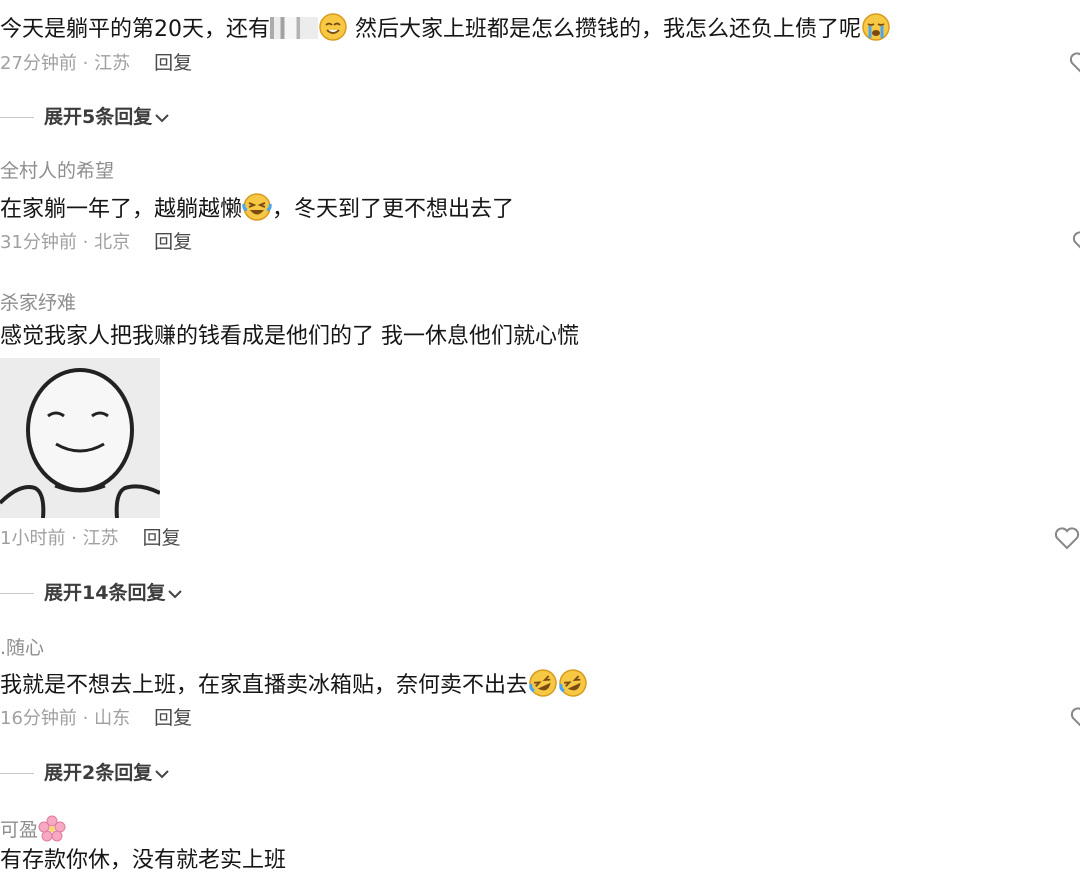 The width and height of the screenshot is (1080, 877). What do you see at coordinates (294, 684) in the screenshot?
I see `comment-text: 我就是不想去上班，在家直播卖冰箱贴，奈何卖不出去` at bounding box center [294, 684].